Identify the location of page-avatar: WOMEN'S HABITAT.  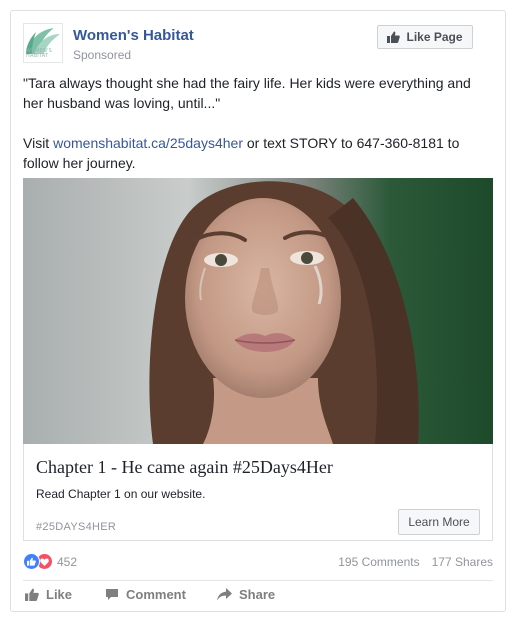
(43, 43).